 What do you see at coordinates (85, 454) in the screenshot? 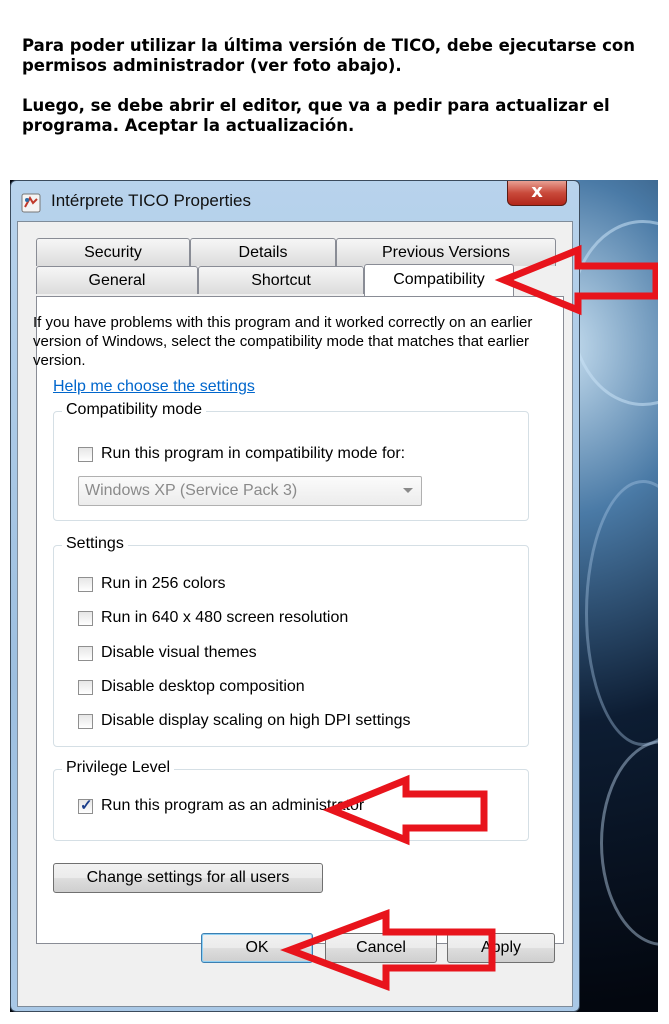
I see `compat-mode-checkbox` at bounding box center [85, 454].